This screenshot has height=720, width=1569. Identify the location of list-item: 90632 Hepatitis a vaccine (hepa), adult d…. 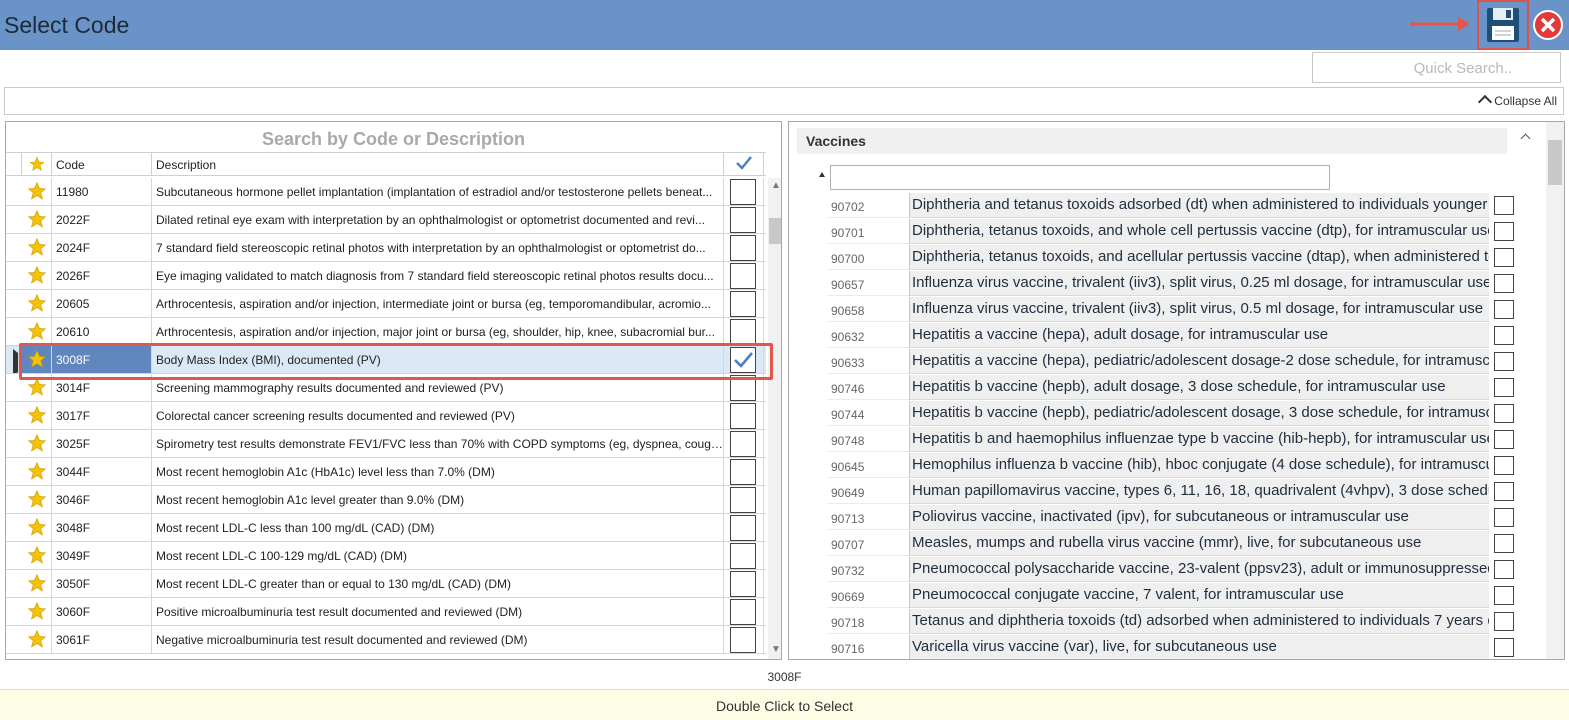
(1177, 336).